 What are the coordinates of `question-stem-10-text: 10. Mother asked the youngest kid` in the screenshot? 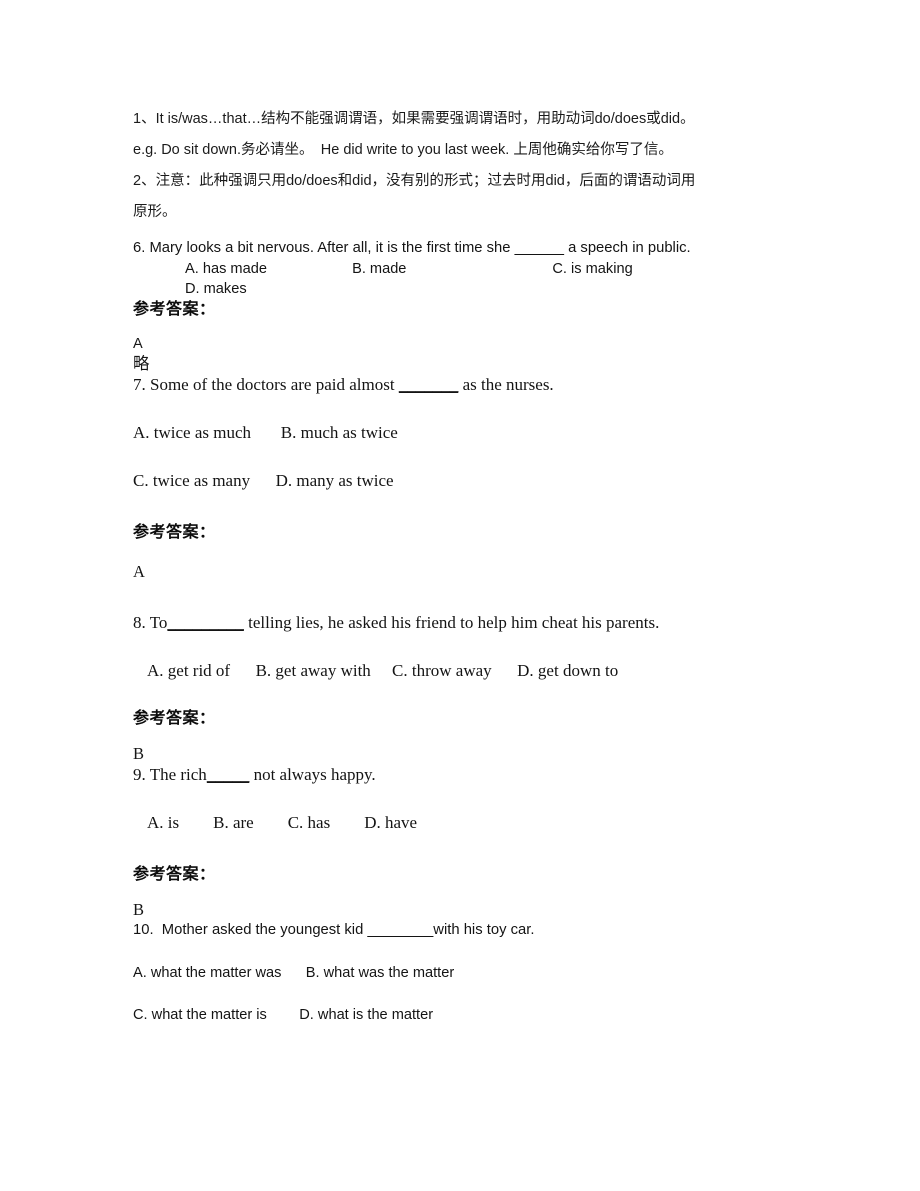 It's located at (250, 930).